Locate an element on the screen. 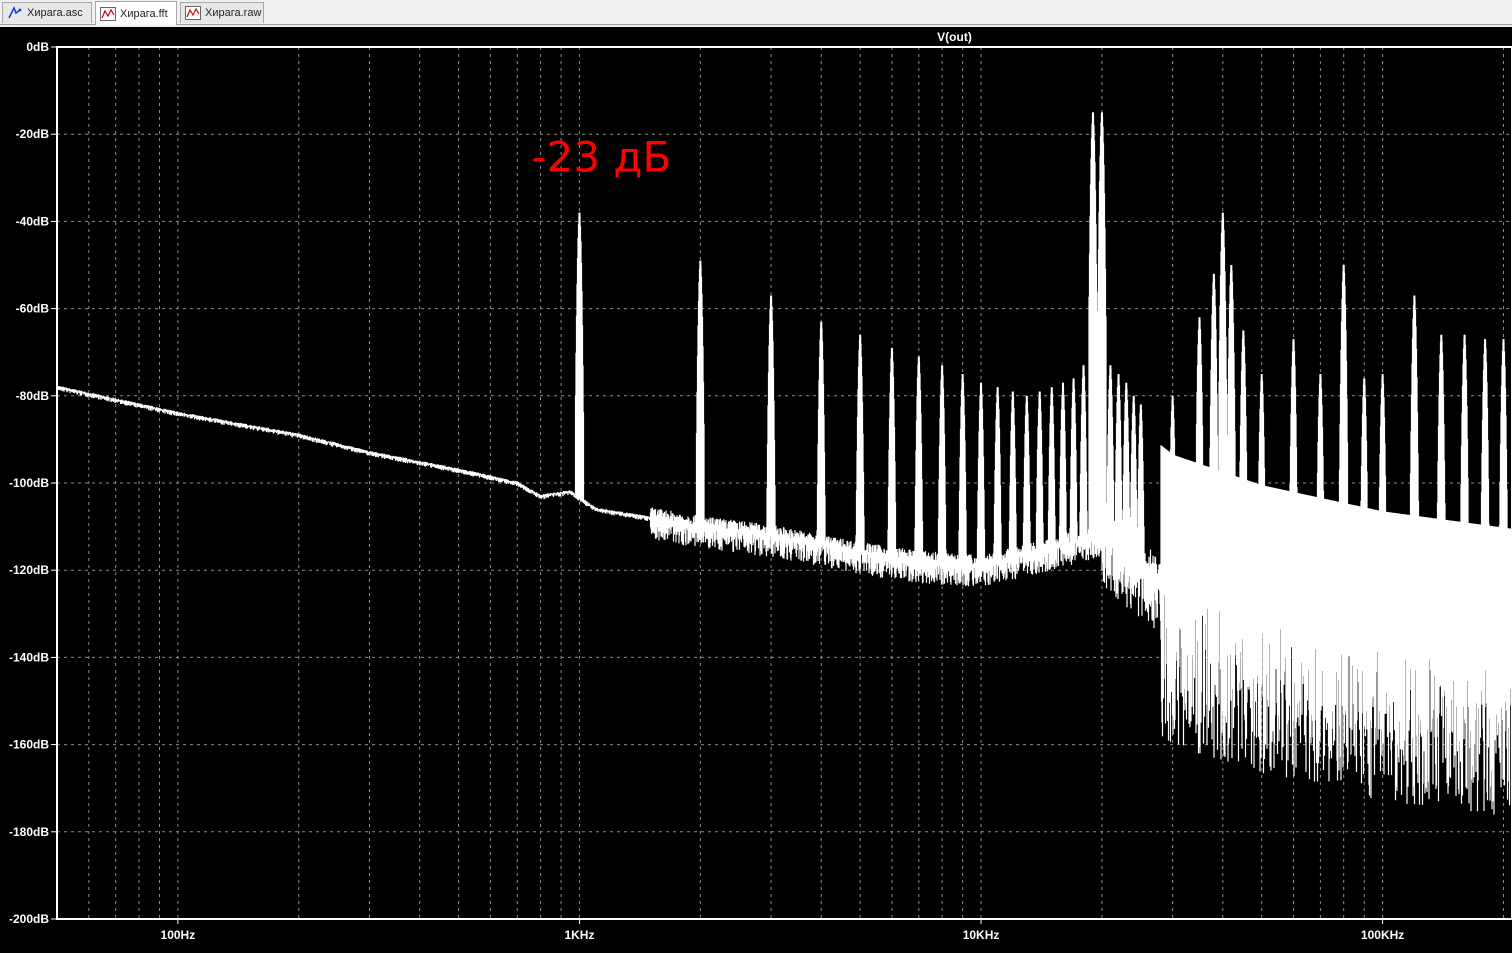 The height and width of the screenshot is (953, 1512). trace-title: V(out) is located at coordinates (954, 37).